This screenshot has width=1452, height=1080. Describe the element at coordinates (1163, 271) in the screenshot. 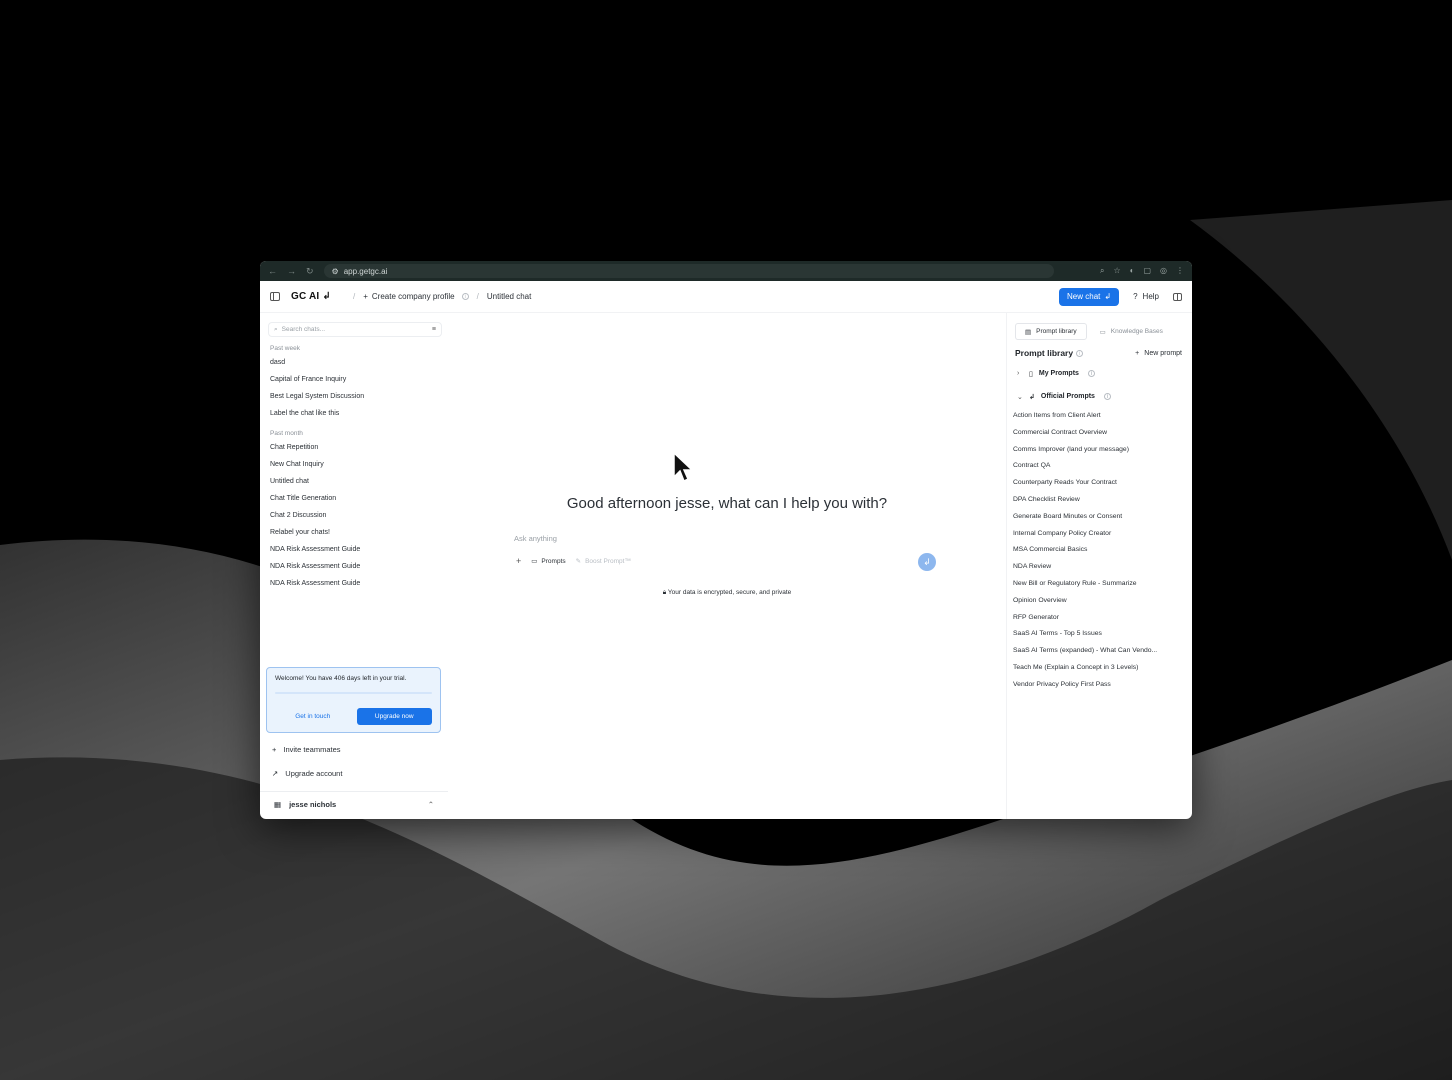

I see `profile-icon: ◎` at that location.